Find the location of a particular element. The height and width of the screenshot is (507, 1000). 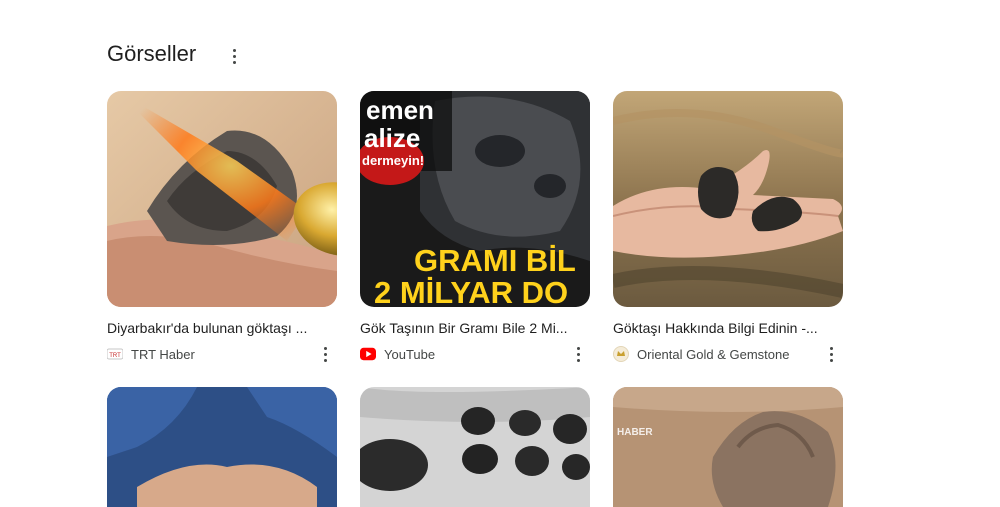

watermark-text: HABER is located at coordinates (635, 432).